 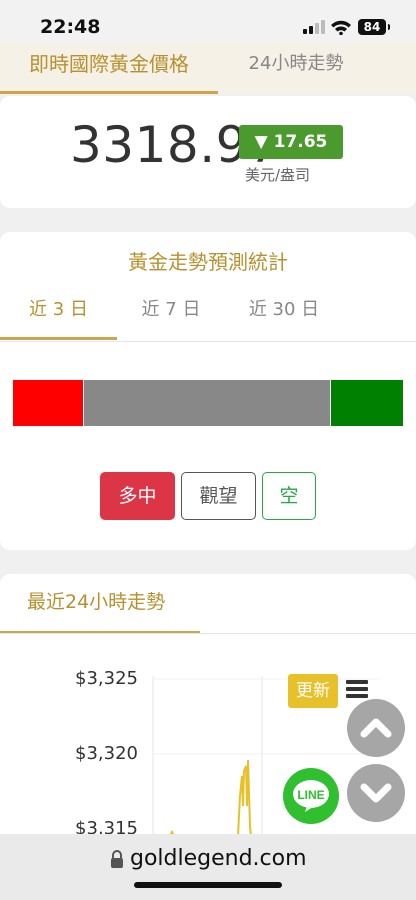 I want to click on y-tick-label: $3,320, so click(x=106, y=753).